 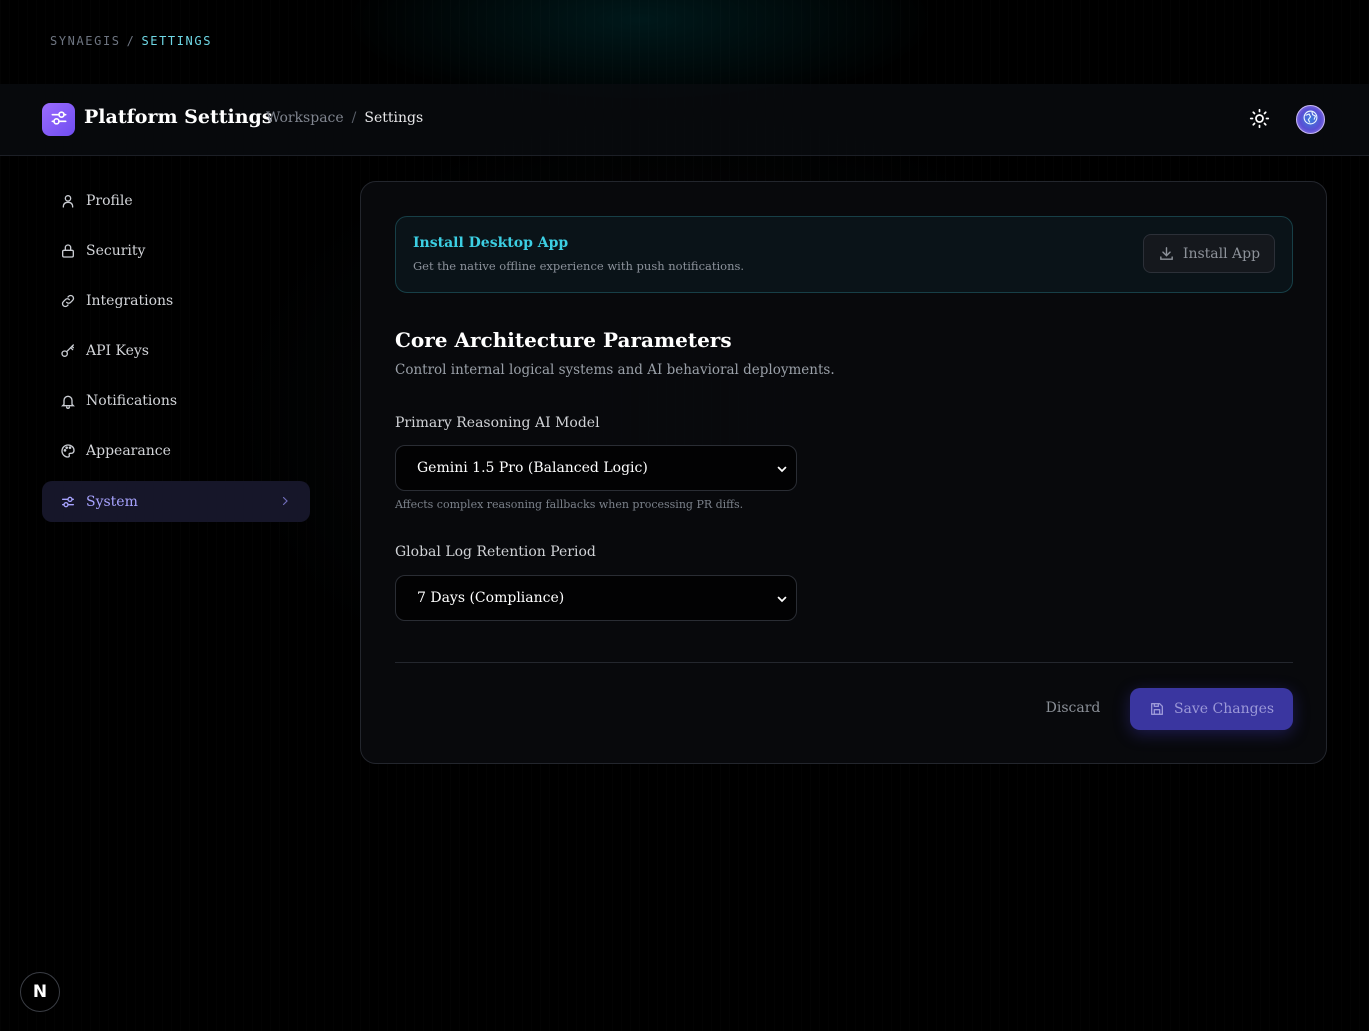 I want to click on app-logo, so click(x=58, y=119).